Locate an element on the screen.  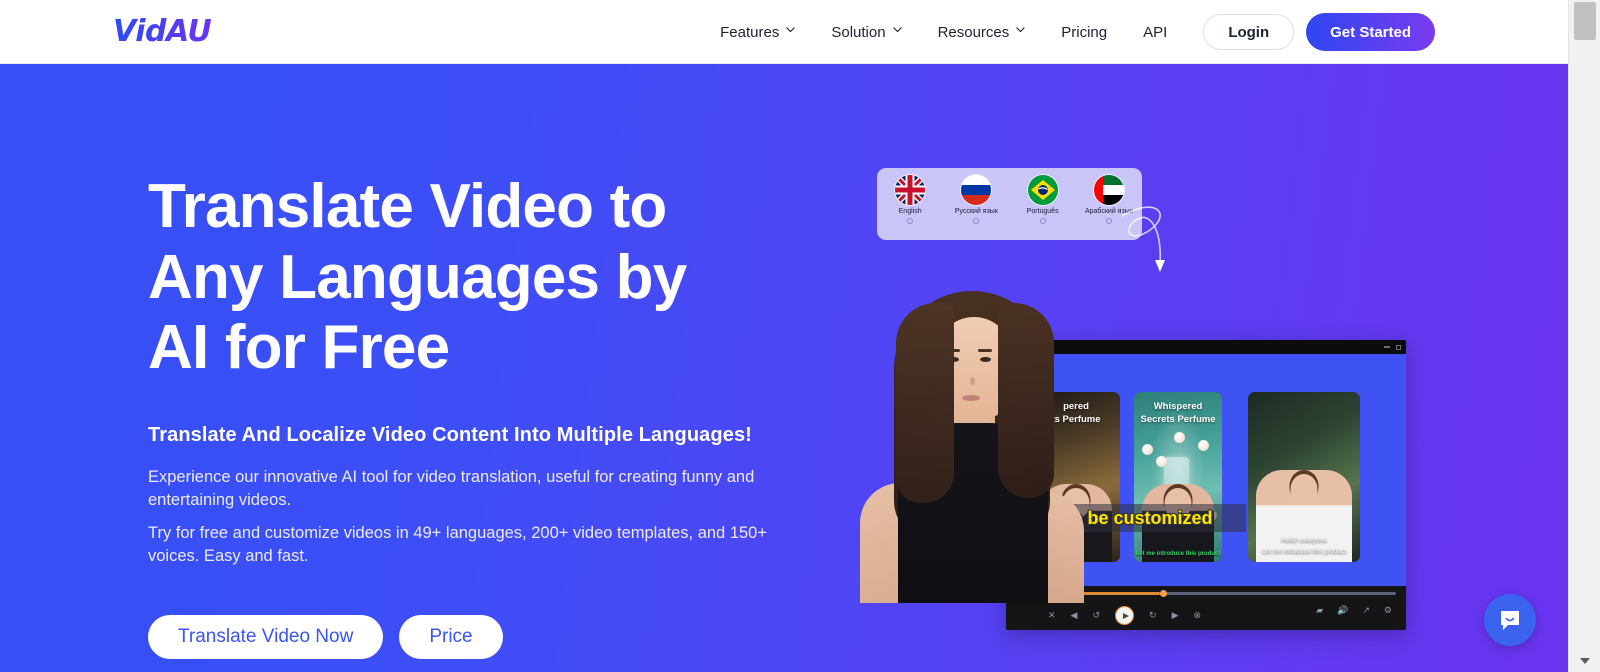
presenter-eyebrow is located at coordinates (985, 350).